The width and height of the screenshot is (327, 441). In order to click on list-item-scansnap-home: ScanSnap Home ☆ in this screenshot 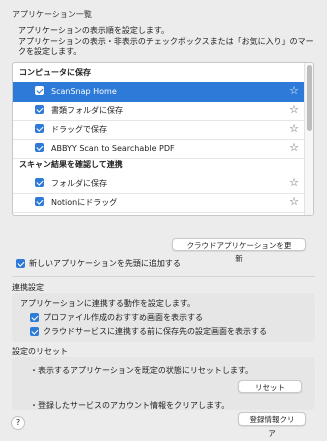, I will do `click(159, 92)`.